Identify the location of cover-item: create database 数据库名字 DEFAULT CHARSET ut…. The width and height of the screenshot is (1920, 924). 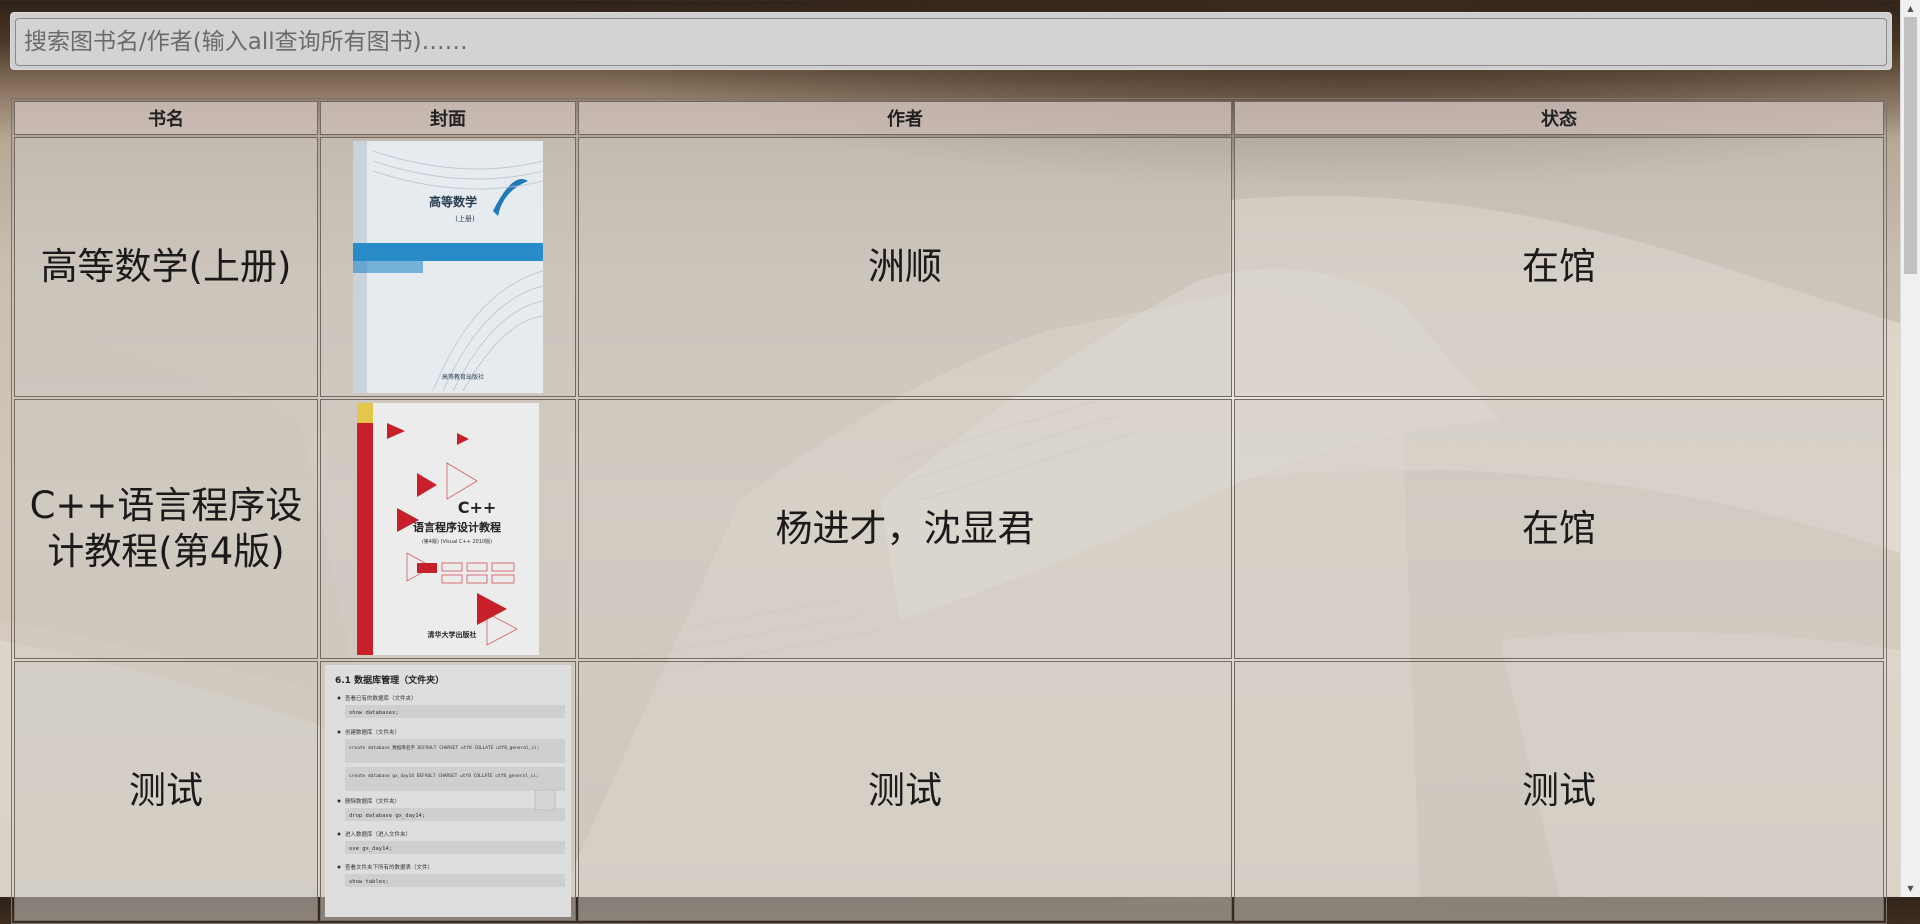
(444, 747).